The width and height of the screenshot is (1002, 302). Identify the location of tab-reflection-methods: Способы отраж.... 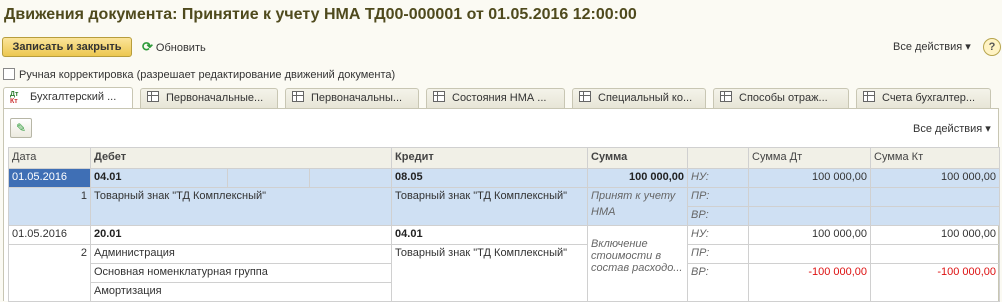
(781, 98).